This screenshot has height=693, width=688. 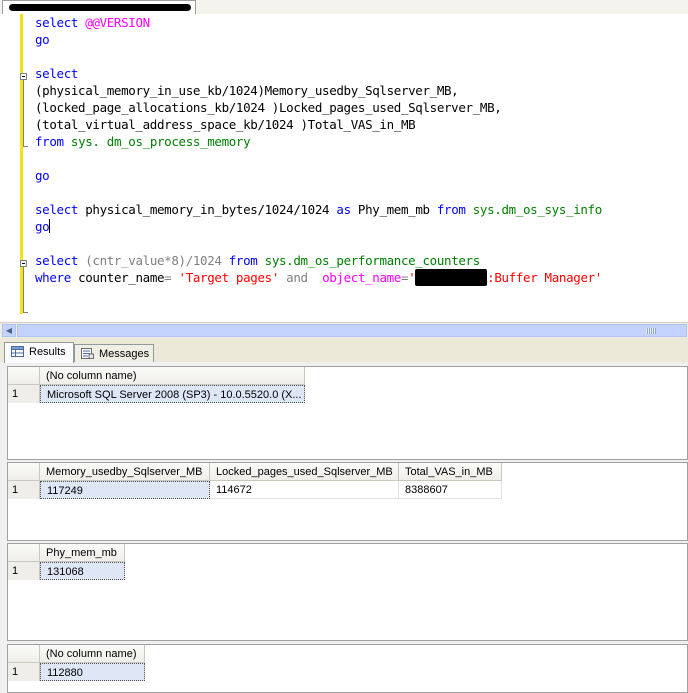 What do you see at coordinates (87, 353) in the screenshot?
I see `messages-icon` at bounding box center [87, 353].